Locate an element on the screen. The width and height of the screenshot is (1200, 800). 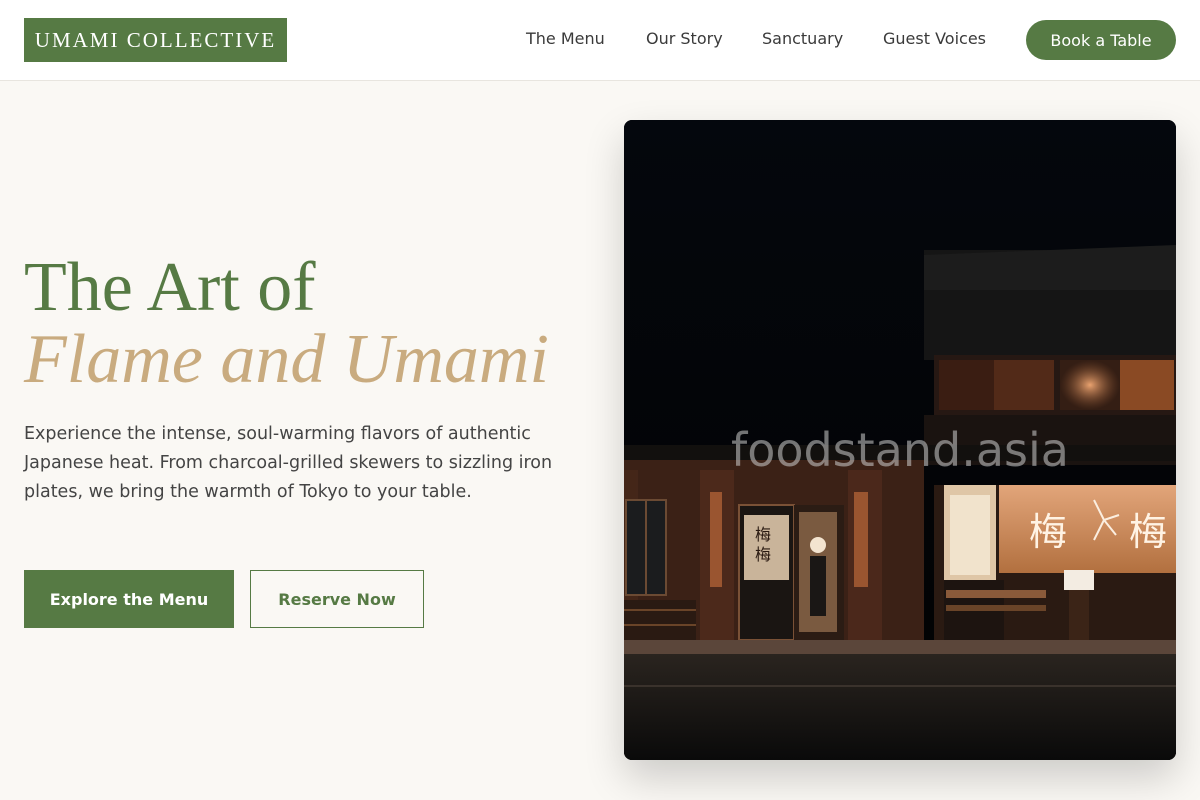
reserve-now-button: Reserve Now is located at coordinates (337, 599).